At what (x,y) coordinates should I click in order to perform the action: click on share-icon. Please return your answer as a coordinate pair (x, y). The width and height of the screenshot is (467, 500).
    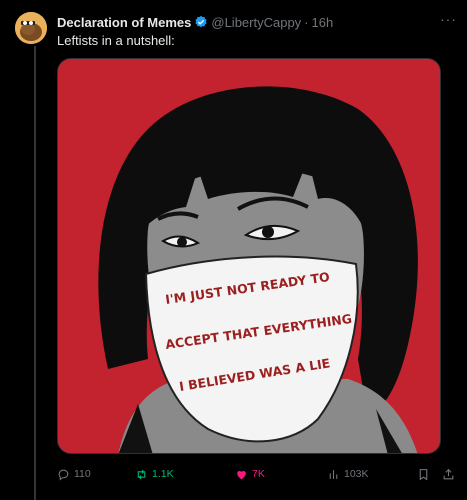
    Looking at the image, I should click on (448, 473).